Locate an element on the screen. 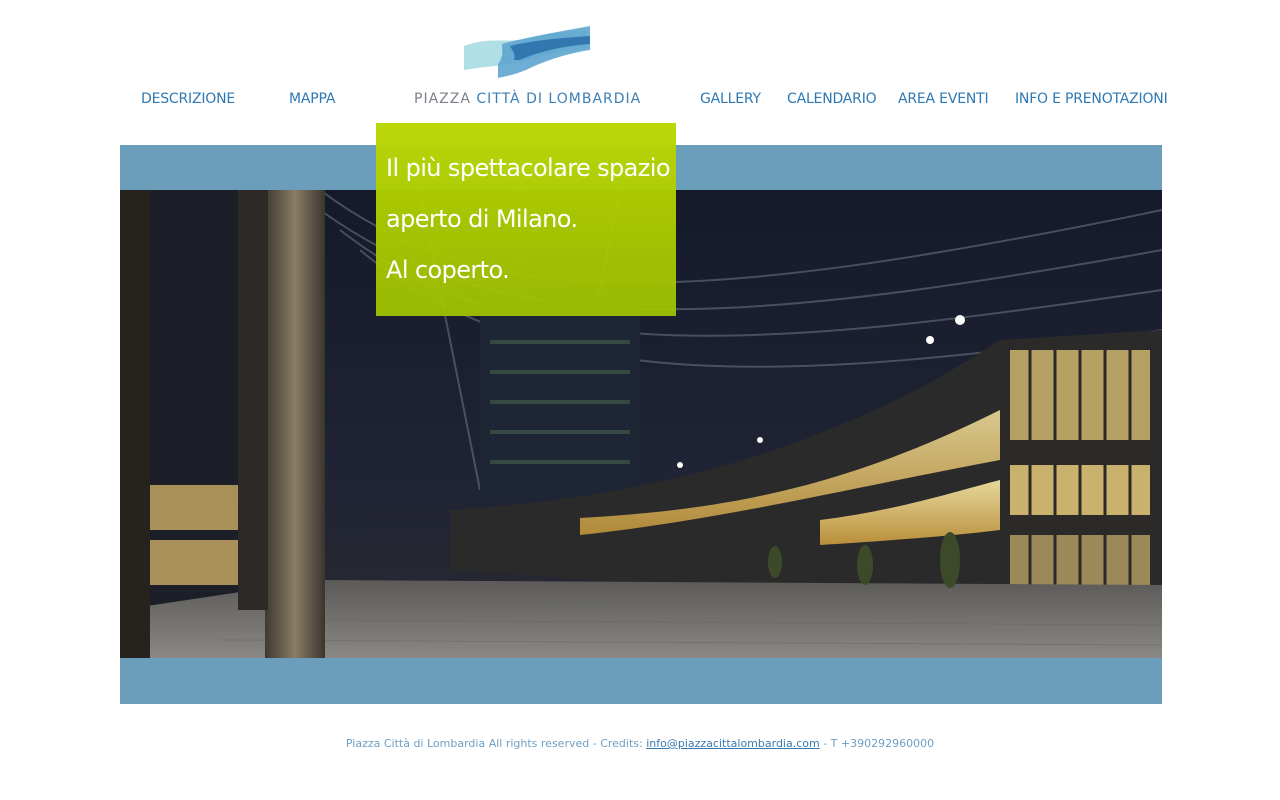 The height and width of the screenshot is (800, 1280). tagline-line-2: aperto di Milano. is located at coordinates (482, 219).